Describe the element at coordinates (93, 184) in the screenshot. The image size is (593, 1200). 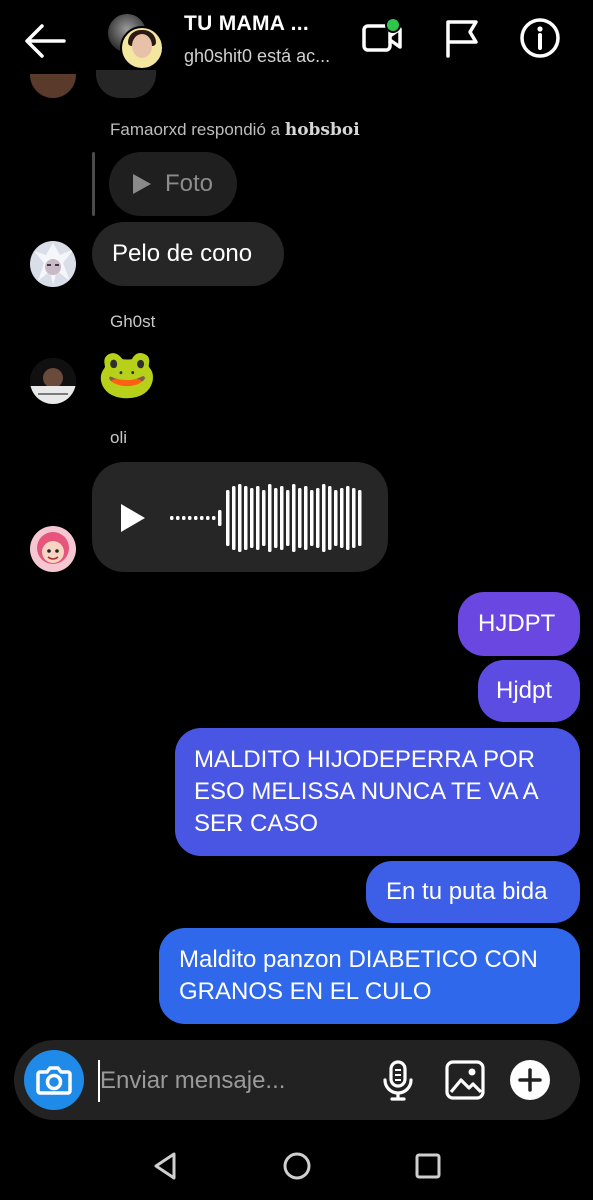
I see `reply-bar` at that location.